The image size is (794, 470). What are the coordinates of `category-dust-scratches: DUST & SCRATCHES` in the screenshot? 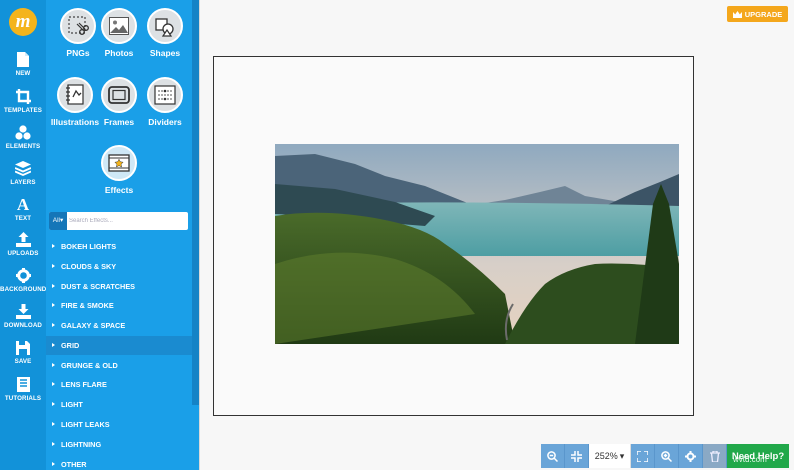 It's located at (119, 286).